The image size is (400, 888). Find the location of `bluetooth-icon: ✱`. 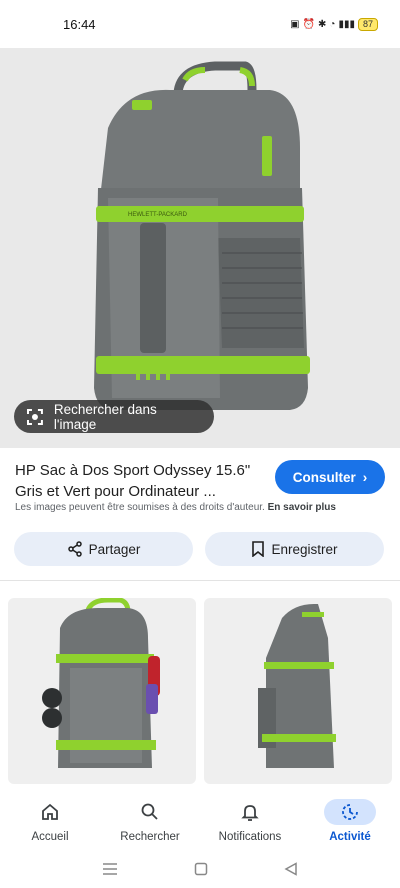

bluetooth-icon: ✱ is located at coordinates (322, 24).